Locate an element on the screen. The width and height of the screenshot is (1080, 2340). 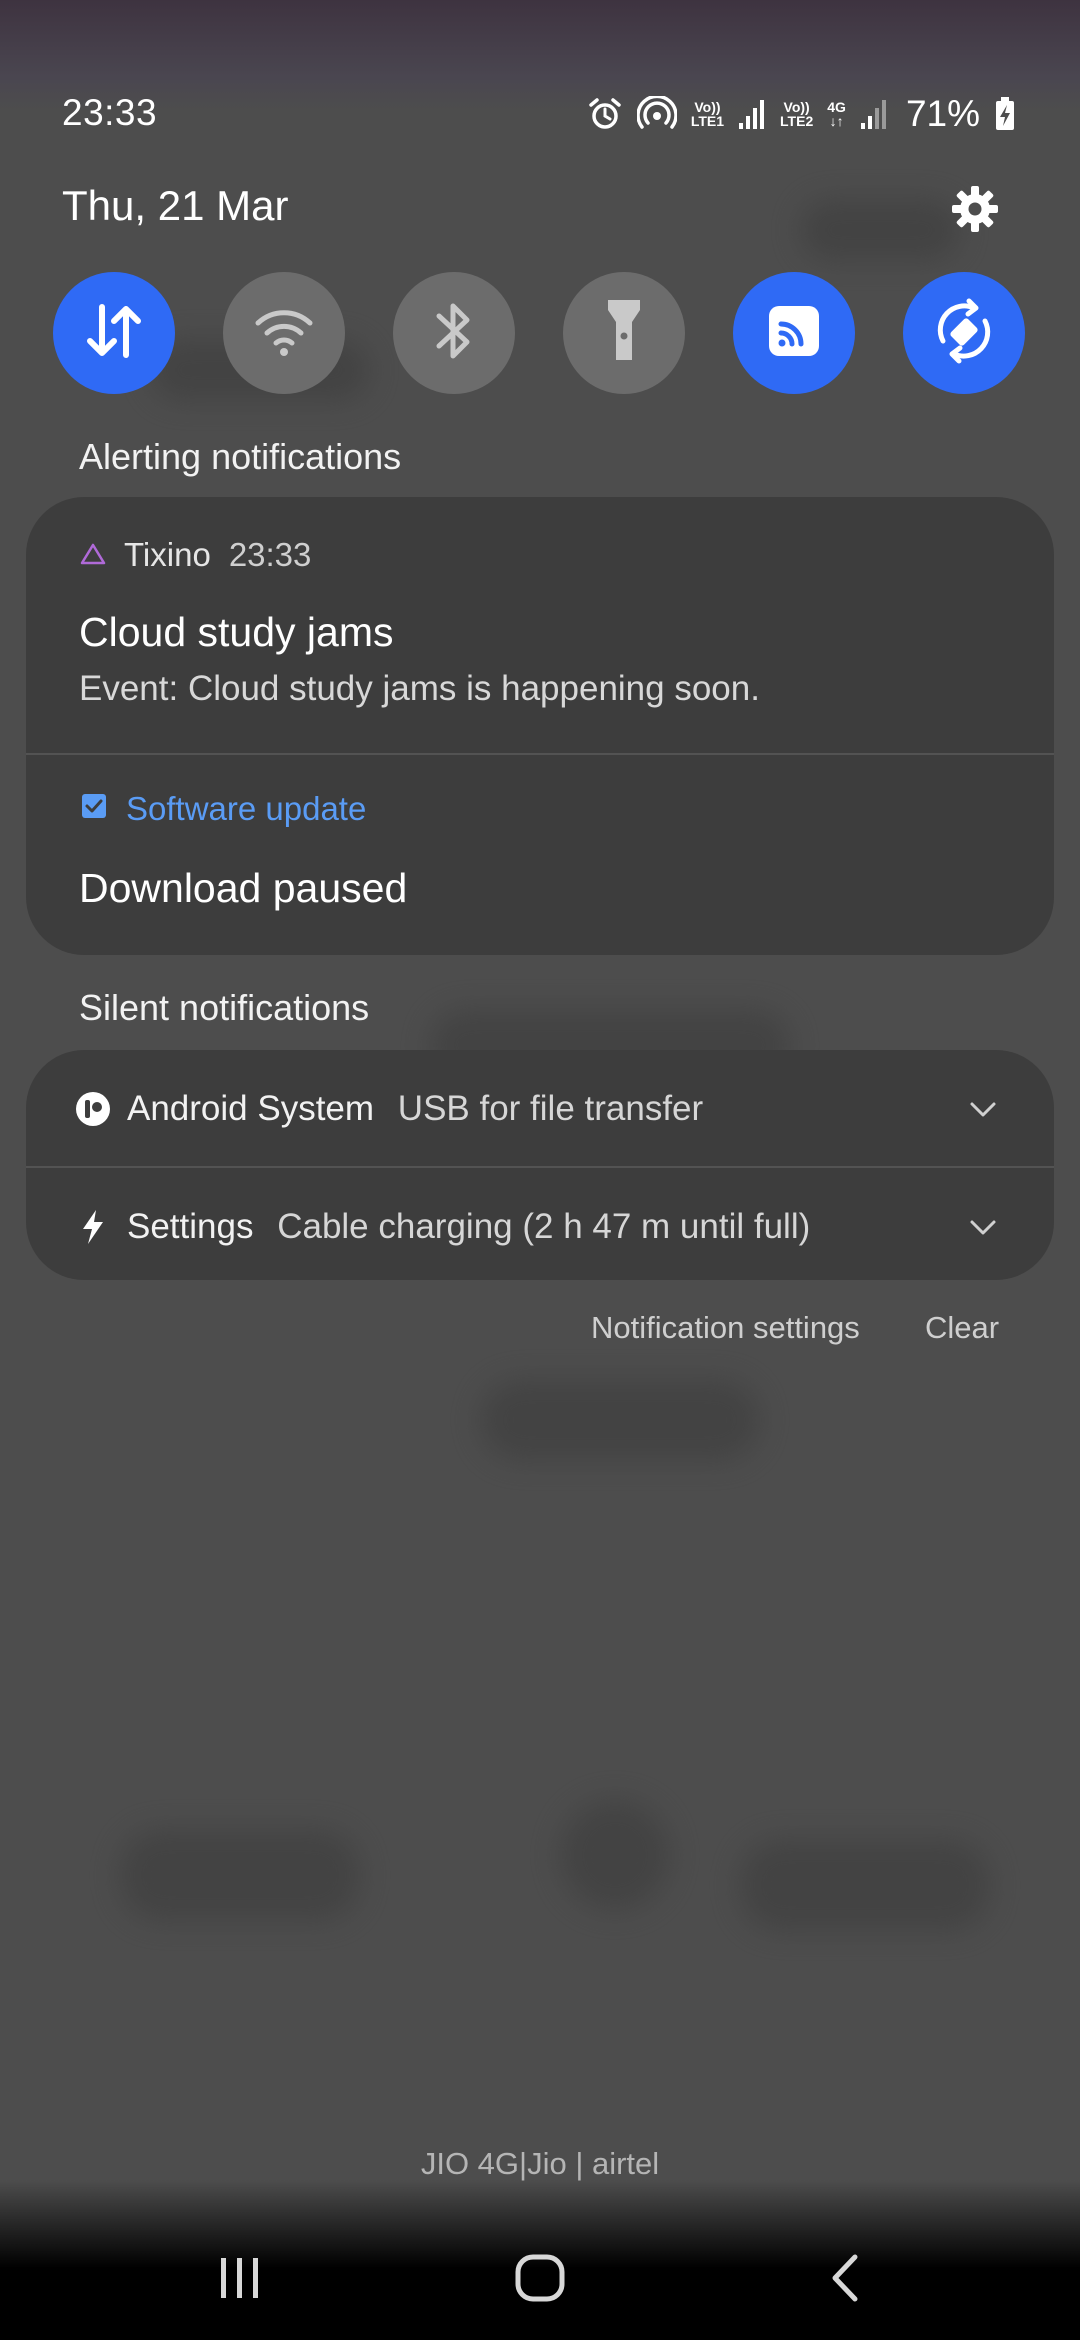
notification-app-name: Android System is located at coordinates (251, 1108).